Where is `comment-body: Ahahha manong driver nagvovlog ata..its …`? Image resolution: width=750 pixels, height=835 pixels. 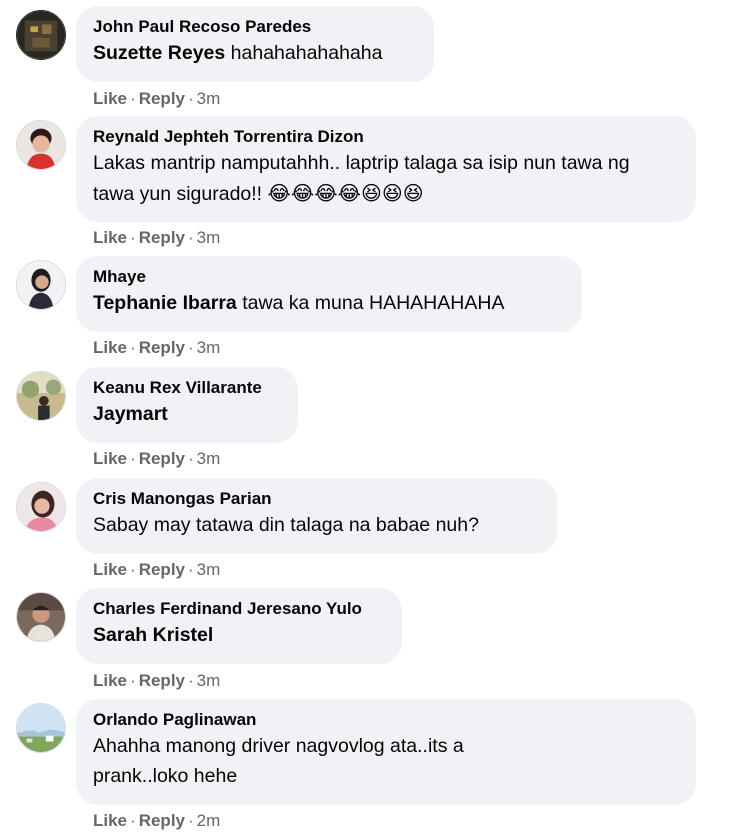
comment-body: Ahahha manong driver nagvovlog ata..its … is located at coordinates (278, 761).